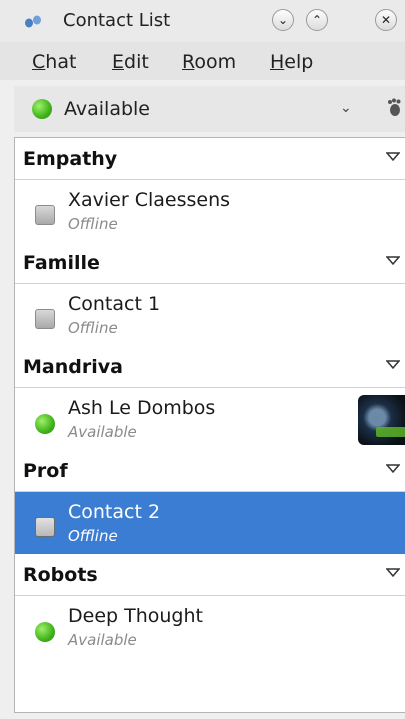  What do you see at coordinates (114, 512) in the screenshot?
I see `contact-name: Contact 2` at bounding box center [114, 512].